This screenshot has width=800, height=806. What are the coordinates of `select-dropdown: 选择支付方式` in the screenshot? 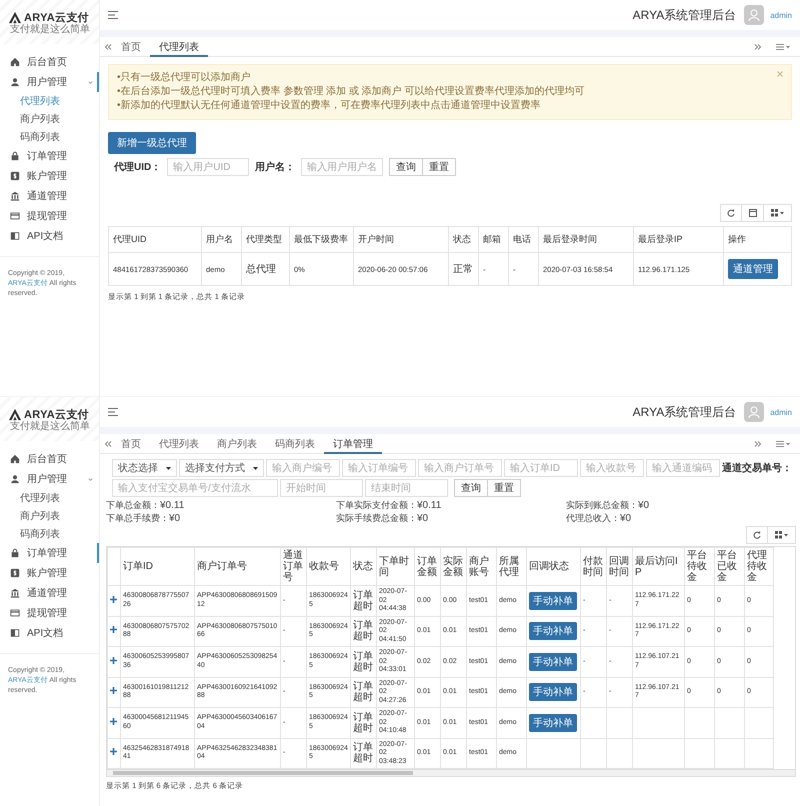 It's located at (221, 468).